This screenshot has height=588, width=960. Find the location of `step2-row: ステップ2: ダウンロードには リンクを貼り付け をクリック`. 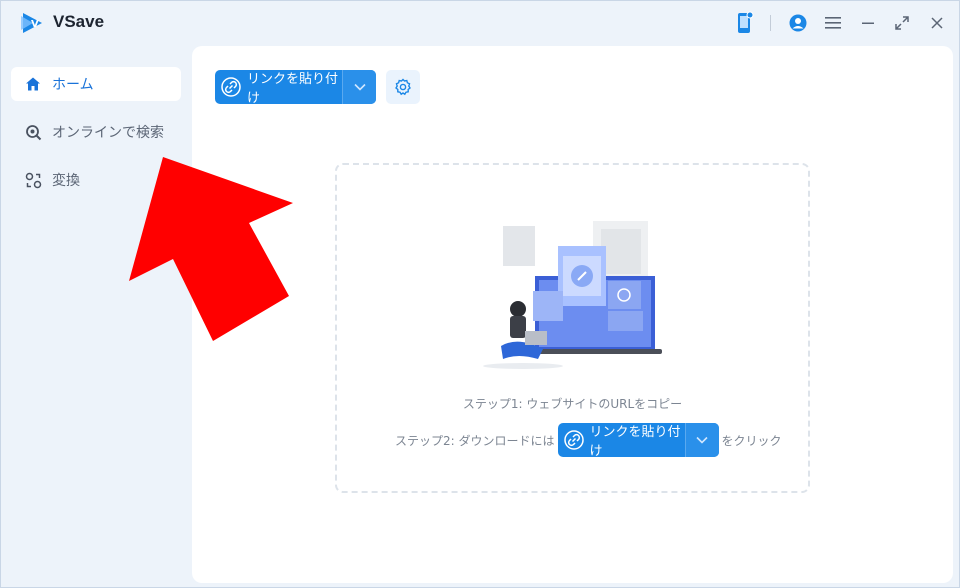

step2-row: ステップ2: ダウンロードには リンクを貼り付け をクリック is located at coordinates (588, 440).